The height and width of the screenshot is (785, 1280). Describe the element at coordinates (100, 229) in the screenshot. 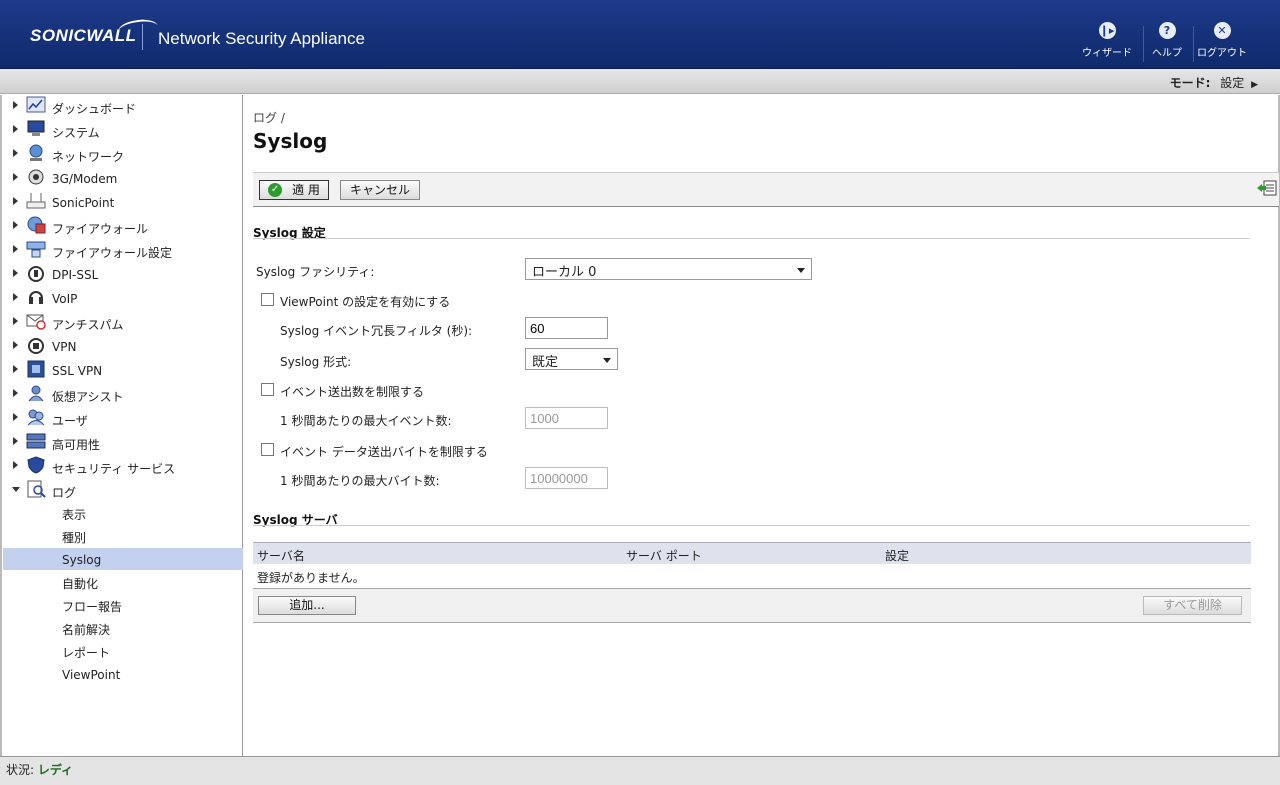

I see `sidebar-item-label: ファイアウォール` at that location.